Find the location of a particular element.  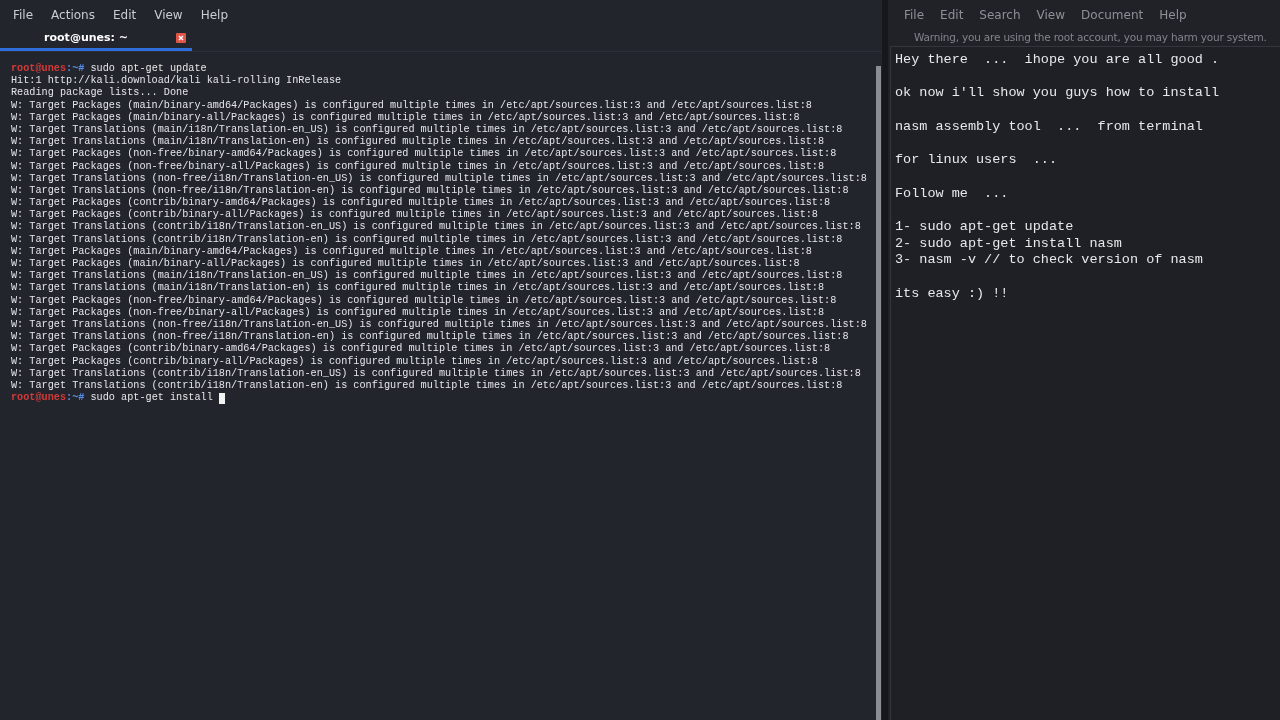

text-line: Hey there ... ihope you are all good . is located at coordinates (1058, 60).